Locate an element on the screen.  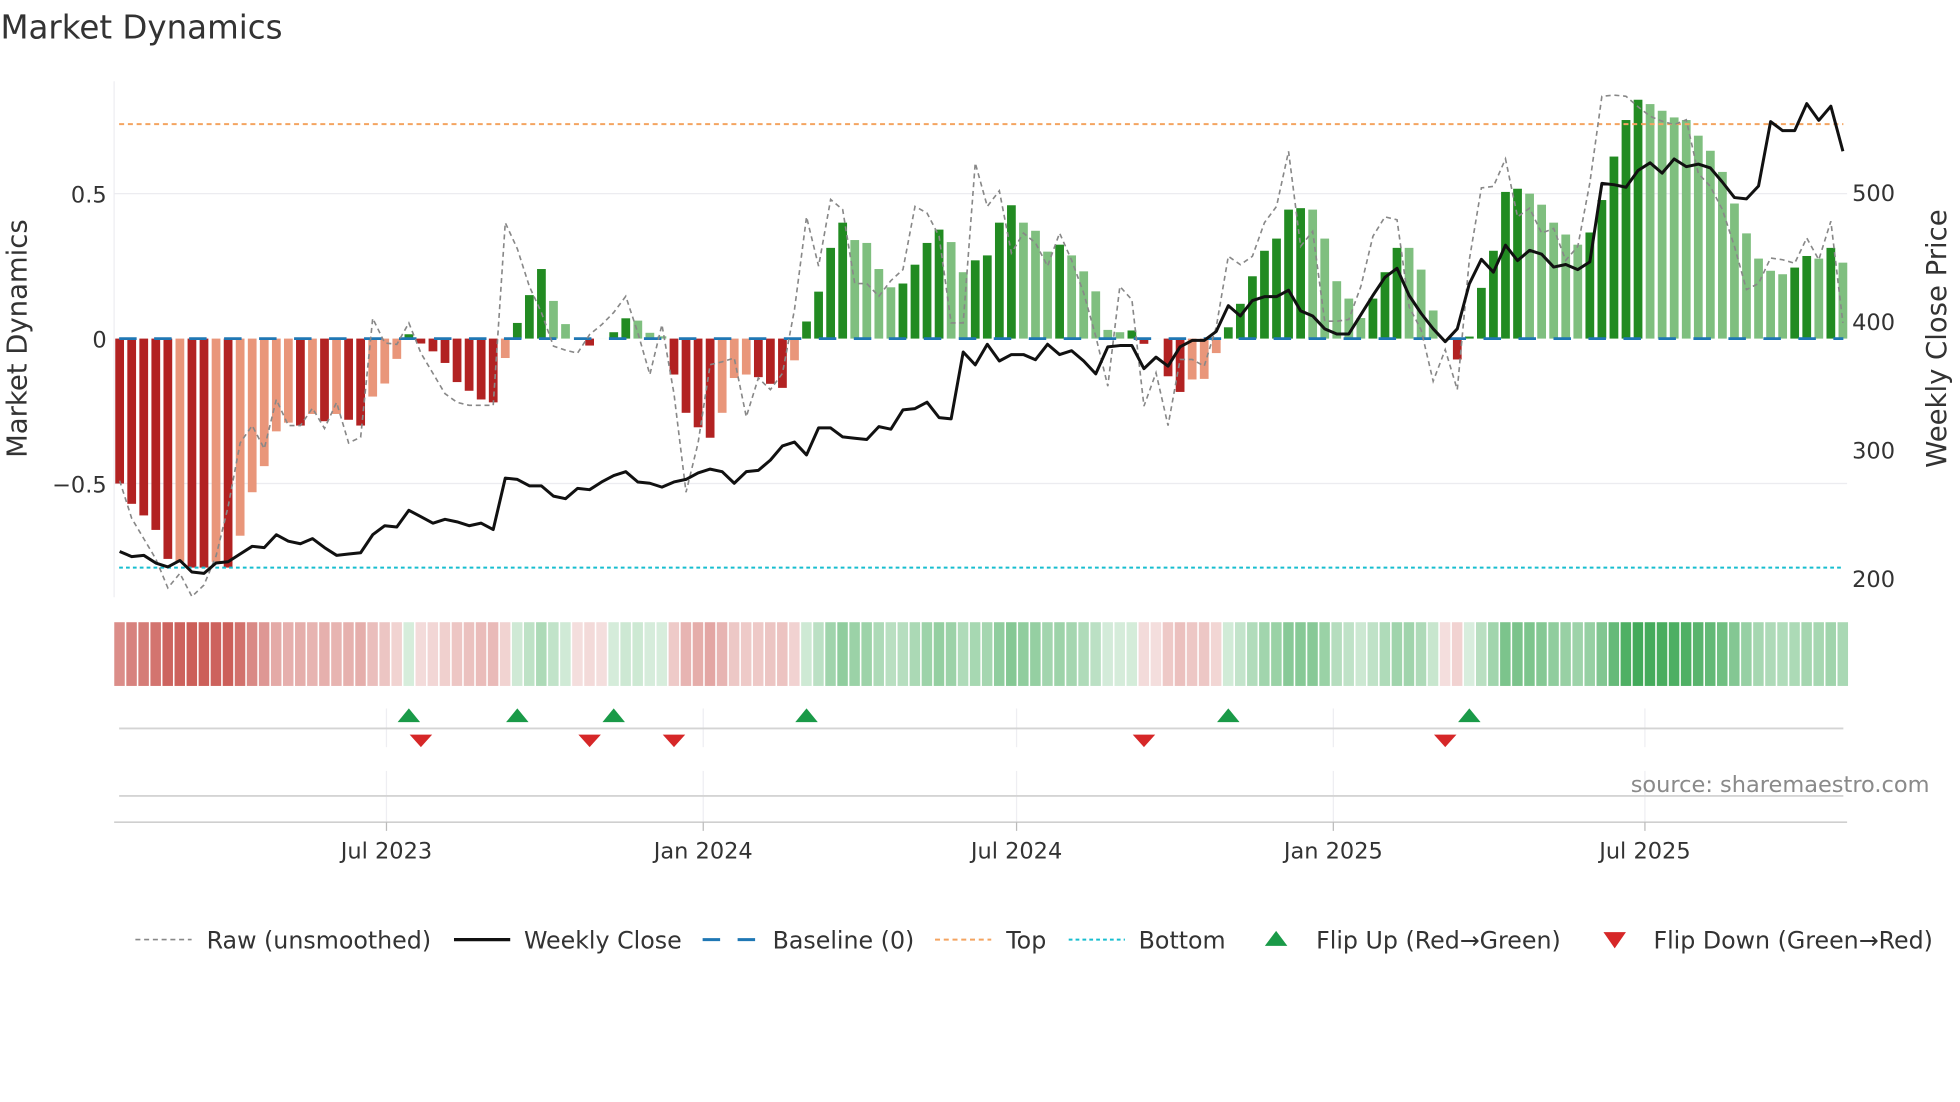
y-axis-left-label: Market Dynamics is located at coordinates (18, 338).